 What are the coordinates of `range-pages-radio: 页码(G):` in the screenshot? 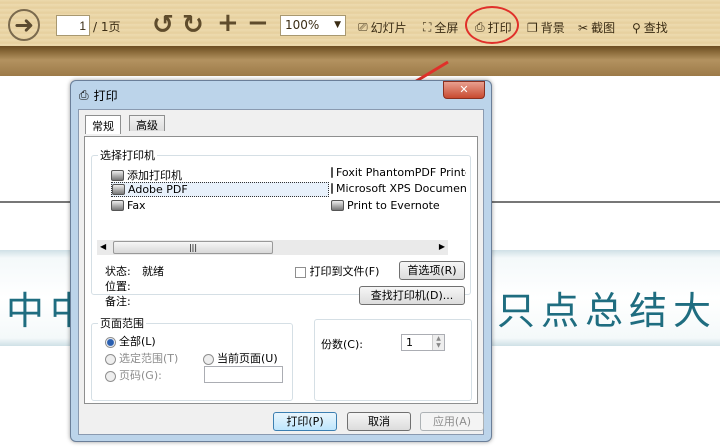 It's located at (133, 375).